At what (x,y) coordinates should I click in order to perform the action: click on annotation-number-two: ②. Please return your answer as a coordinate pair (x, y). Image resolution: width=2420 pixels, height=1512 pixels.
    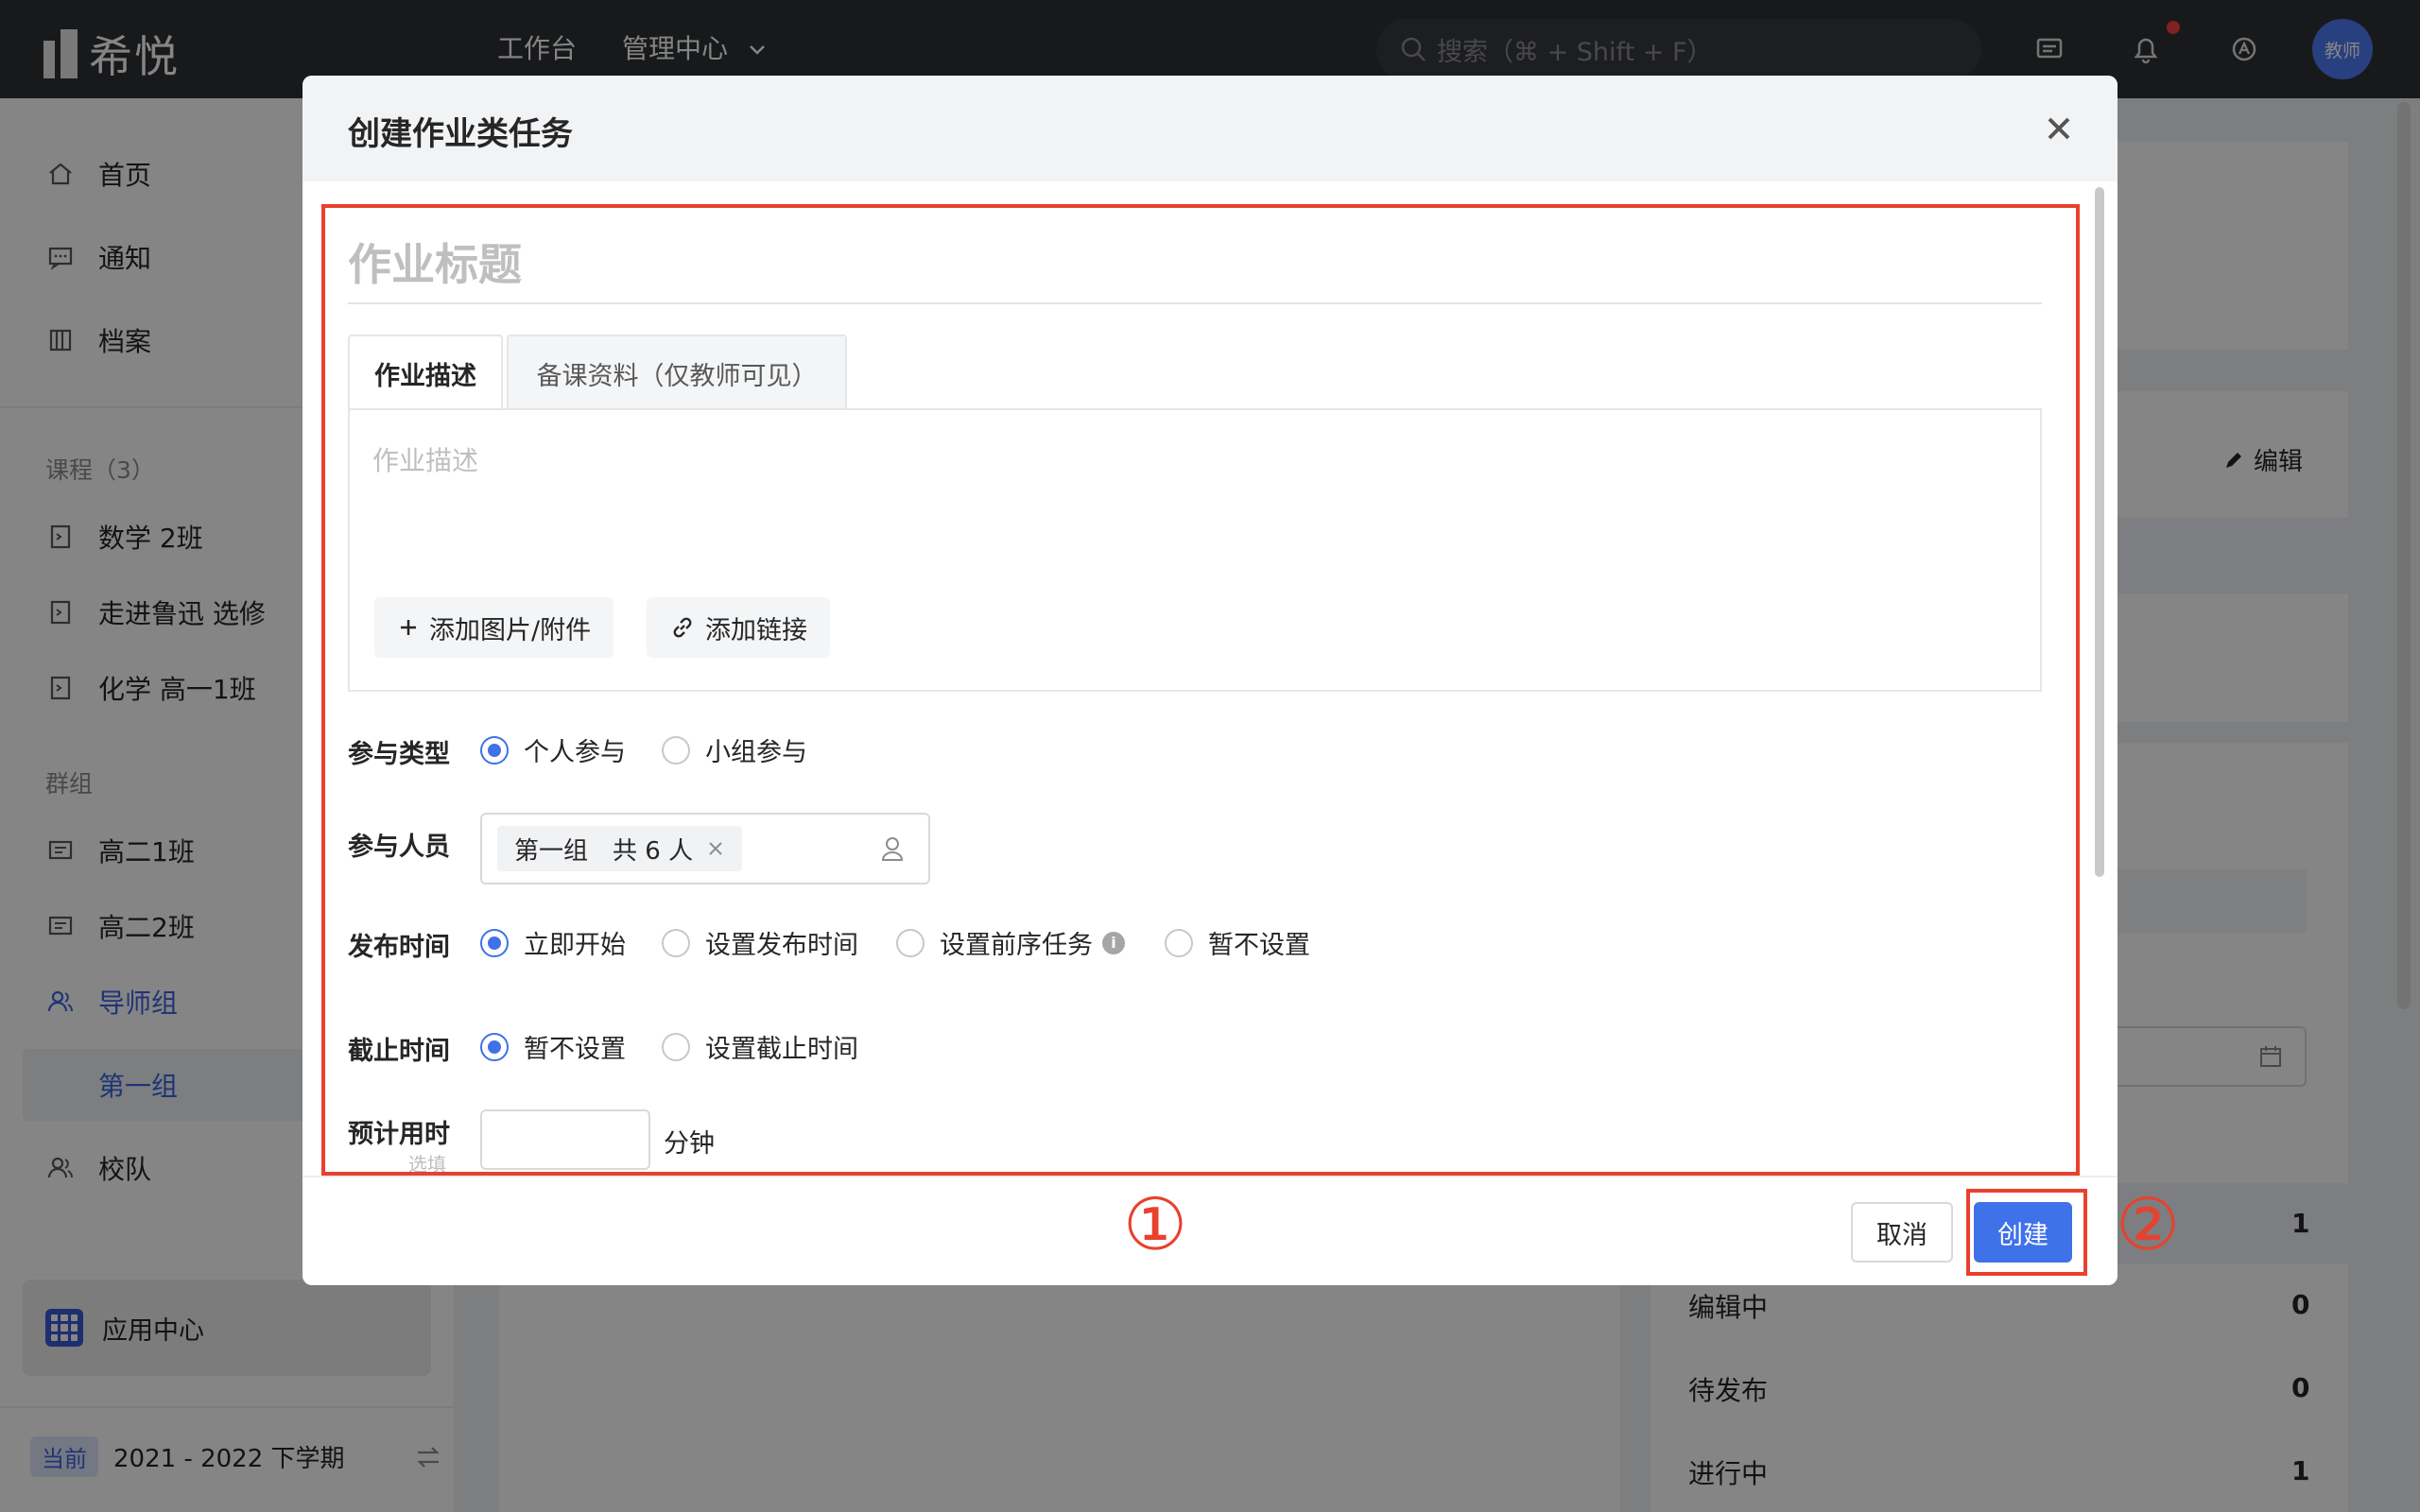
    Looking at the image, I should click on (2148, 1224).